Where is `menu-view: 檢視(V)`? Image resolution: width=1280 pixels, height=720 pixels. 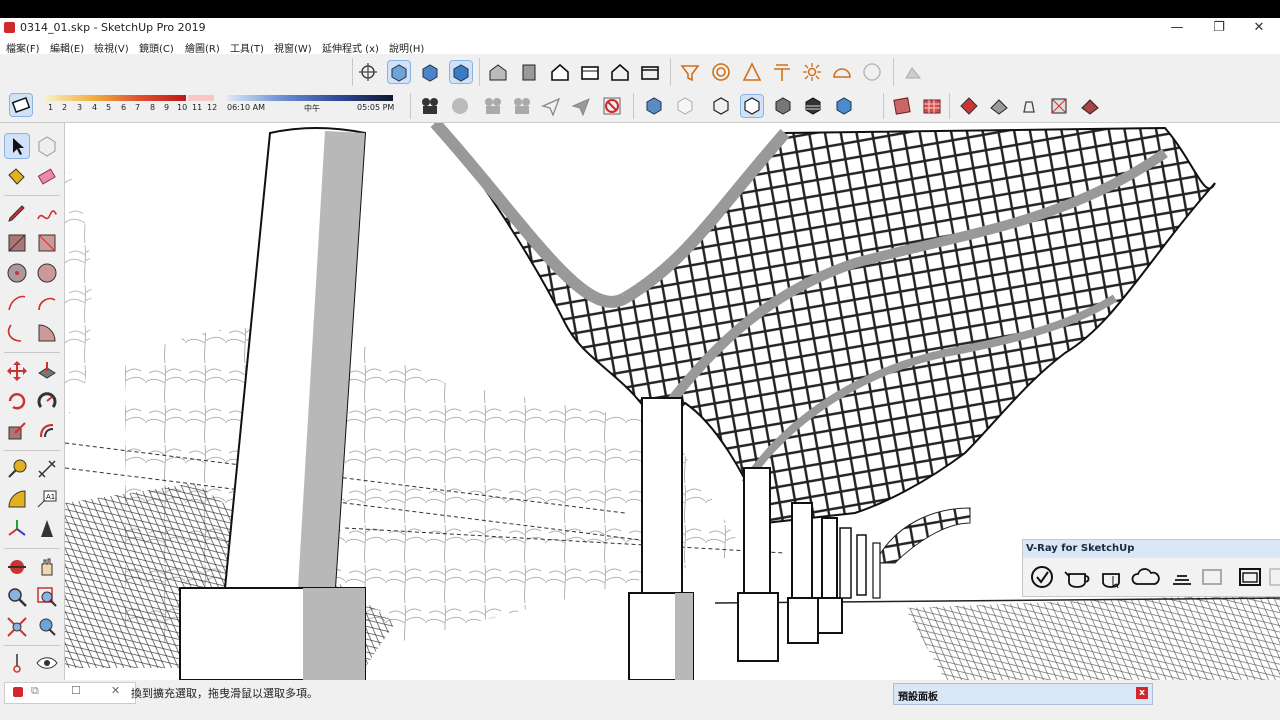 menu-view: 檢視(V) is located at coordinates (111, 47).